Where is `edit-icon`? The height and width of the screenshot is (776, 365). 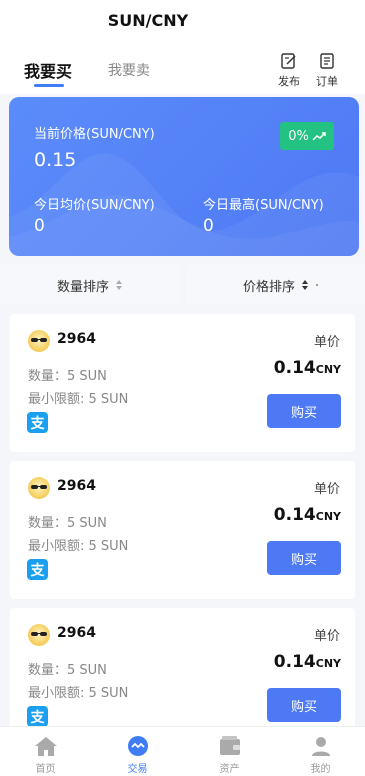 edit-icon is located at coordinates (288, 61).